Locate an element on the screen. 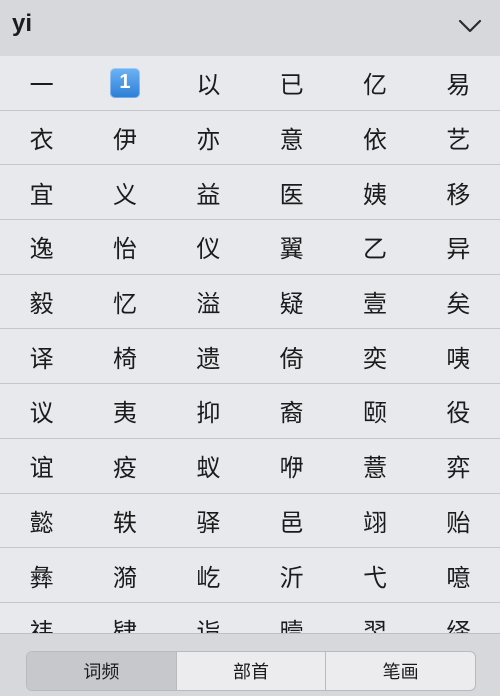 Image resolution: width=500 pixels, height=696 pixels. candidate-key: 邑 is located at coordinates (292, 521).